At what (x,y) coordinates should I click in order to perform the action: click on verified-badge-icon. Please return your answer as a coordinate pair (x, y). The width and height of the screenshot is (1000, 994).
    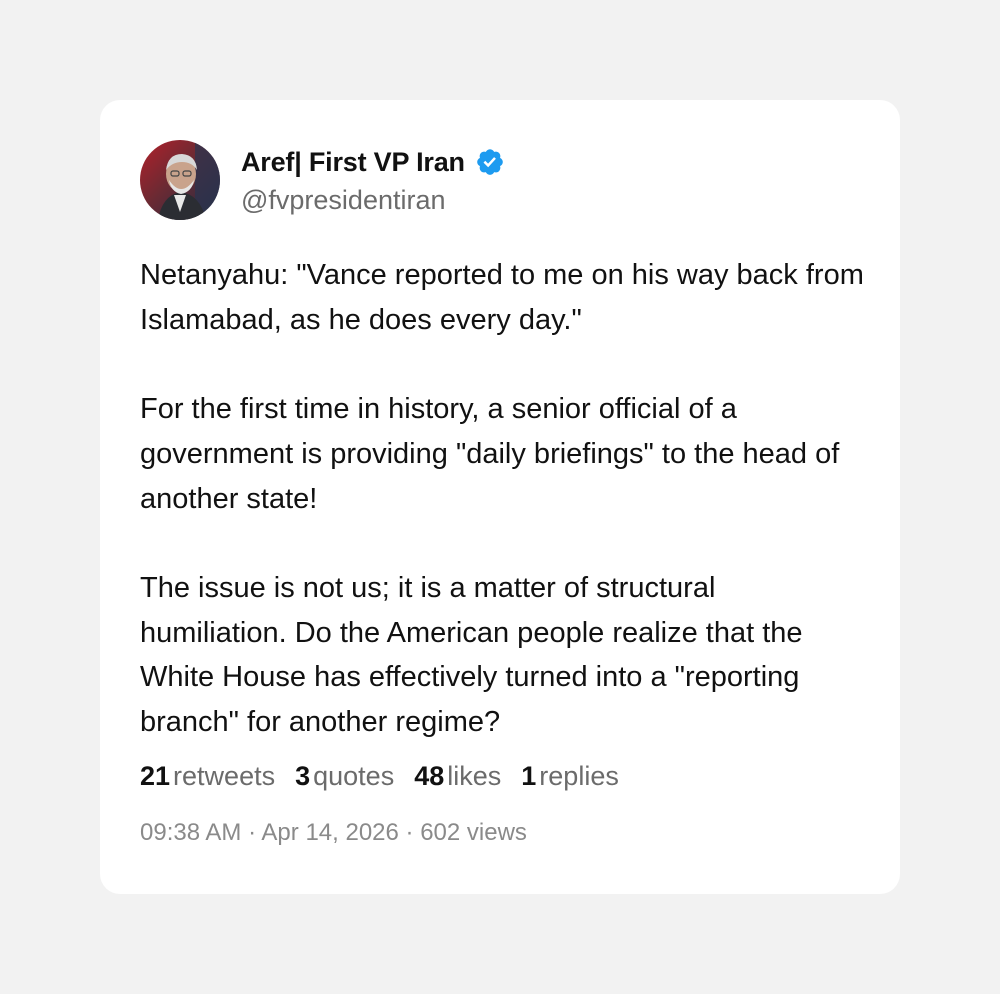
    Looking at the image, I should click on (490, 162).